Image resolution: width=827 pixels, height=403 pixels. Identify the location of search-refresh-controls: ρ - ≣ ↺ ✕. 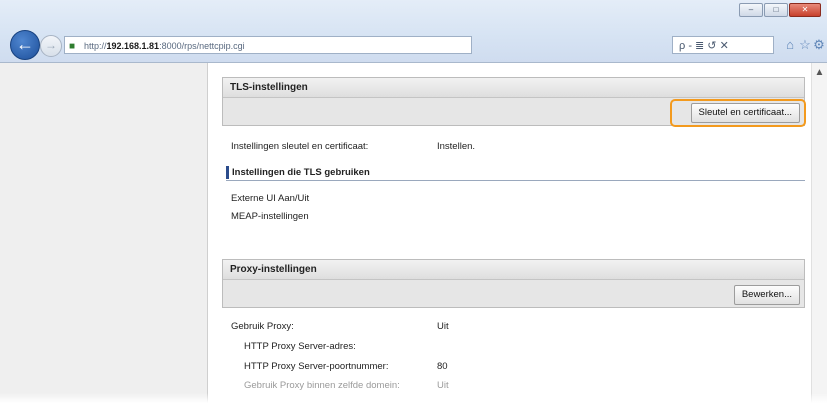
(723, 45).